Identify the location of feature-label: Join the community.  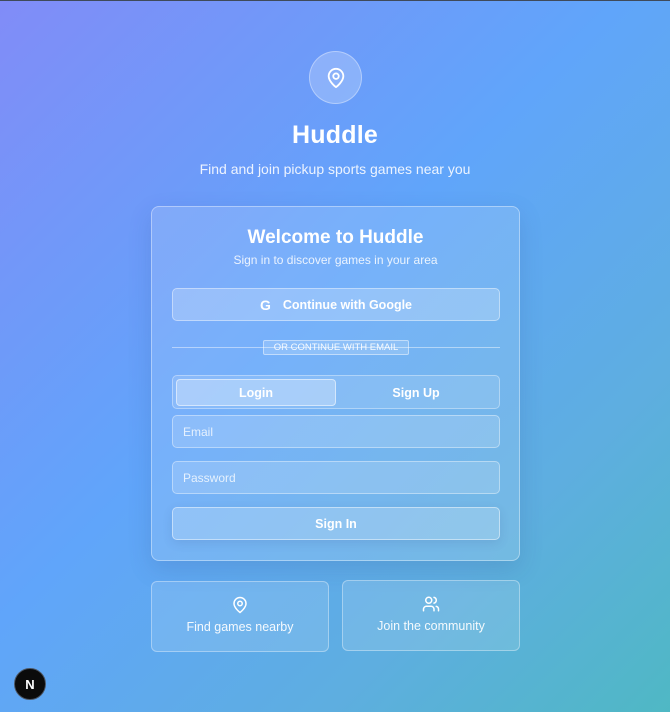
(431, 626).